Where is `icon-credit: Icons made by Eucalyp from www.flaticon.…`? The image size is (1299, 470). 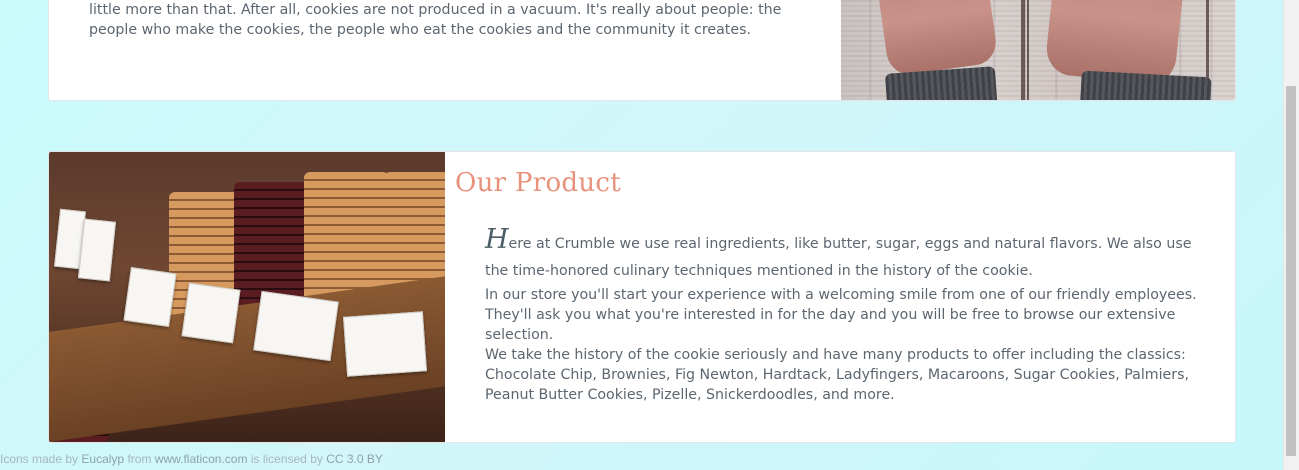
icon-credit: Icons made by Eucalyp from www.flaticon.… is located at coordinates (191, 459).